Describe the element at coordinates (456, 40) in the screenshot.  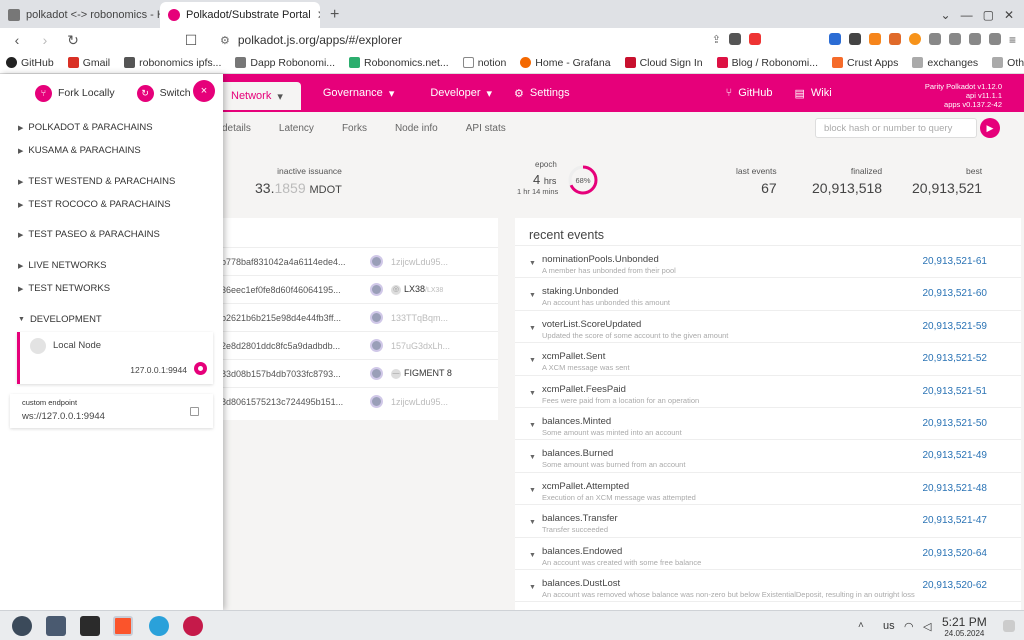
I see `address-bar: ⚙ polkadot.js.org/apps/#/explorer` at that location.